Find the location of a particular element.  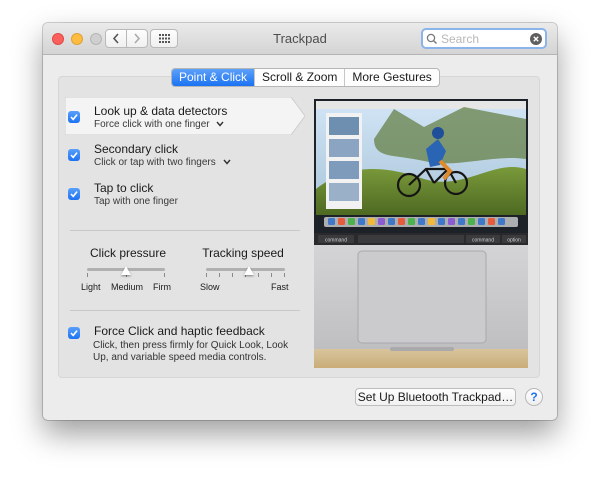

tap-to-click-subtitle: Tap with one finger is located at coordinates (136, 201).